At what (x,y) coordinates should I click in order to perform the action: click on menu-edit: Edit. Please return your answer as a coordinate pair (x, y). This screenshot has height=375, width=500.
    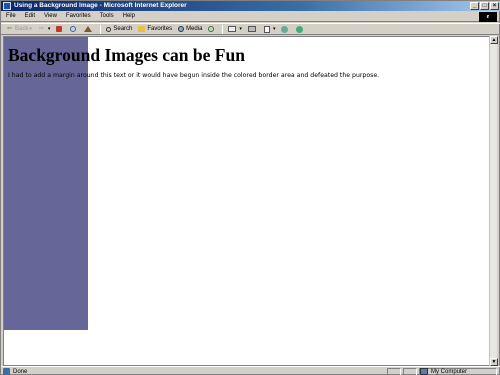
    Looking at the image, I should click on (30, 16).